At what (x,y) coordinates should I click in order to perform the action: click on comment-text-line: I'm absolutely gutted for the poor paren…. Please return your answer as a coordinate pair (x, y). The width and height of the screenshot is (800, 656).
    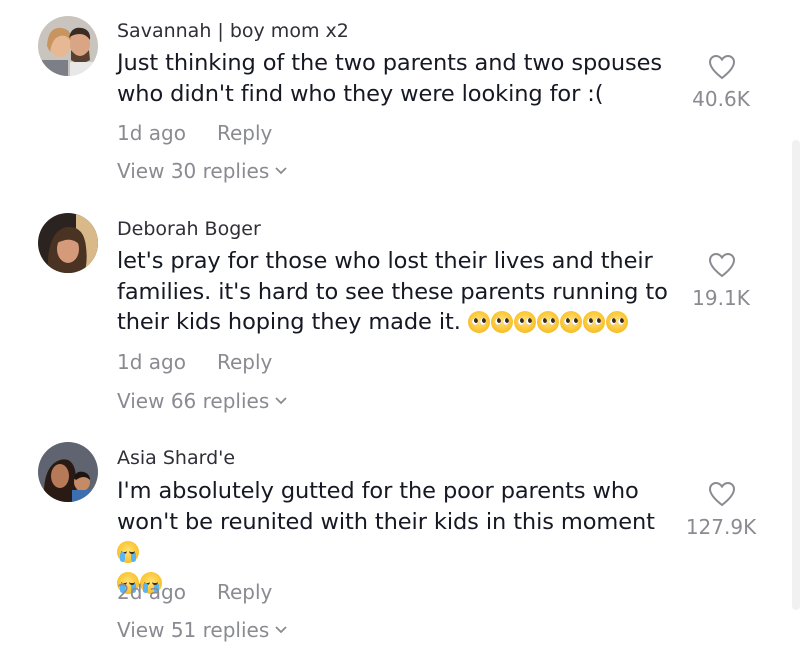
    Looking at the image, I should click on (378, 491).